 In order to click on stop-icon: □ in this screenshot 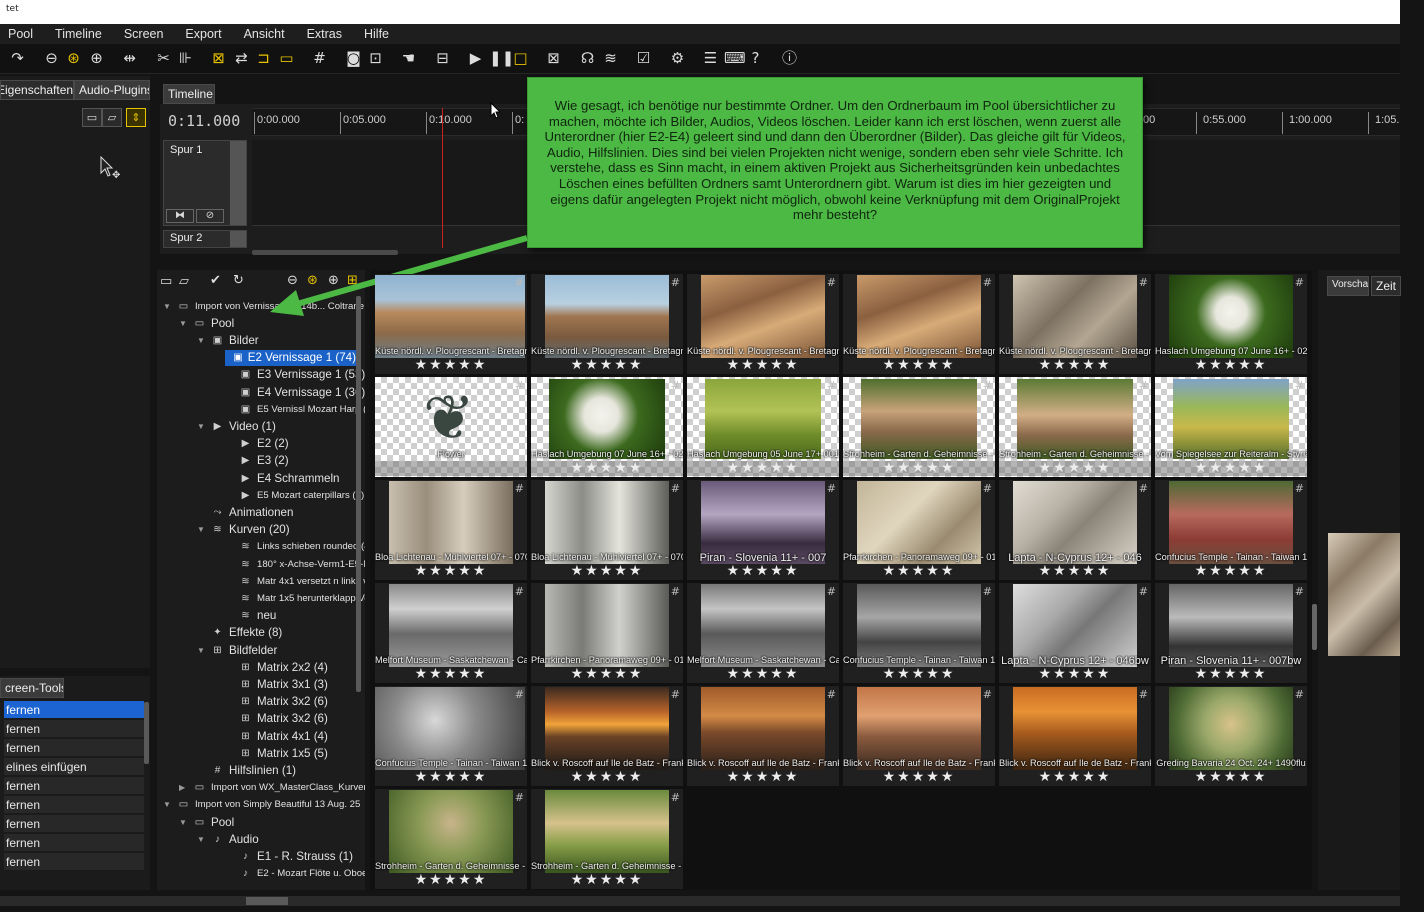, I will do `click(520, 58)`.